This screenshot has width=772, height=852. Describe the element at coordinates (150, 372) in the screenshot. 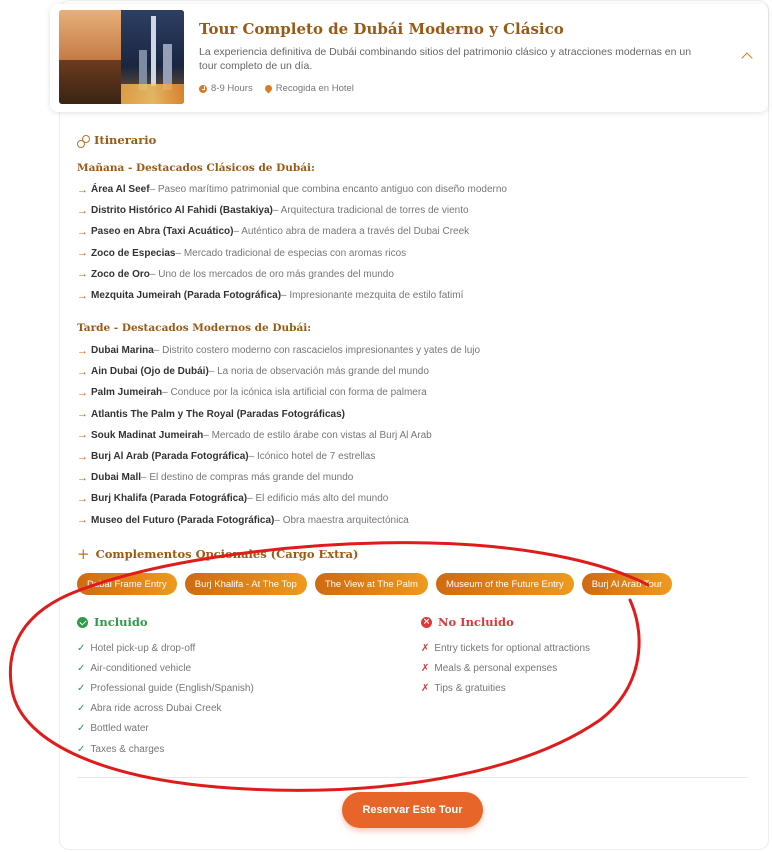

I see `itinerary-item-name: Ain Dubai (Ojo de Dubái)` at that location.